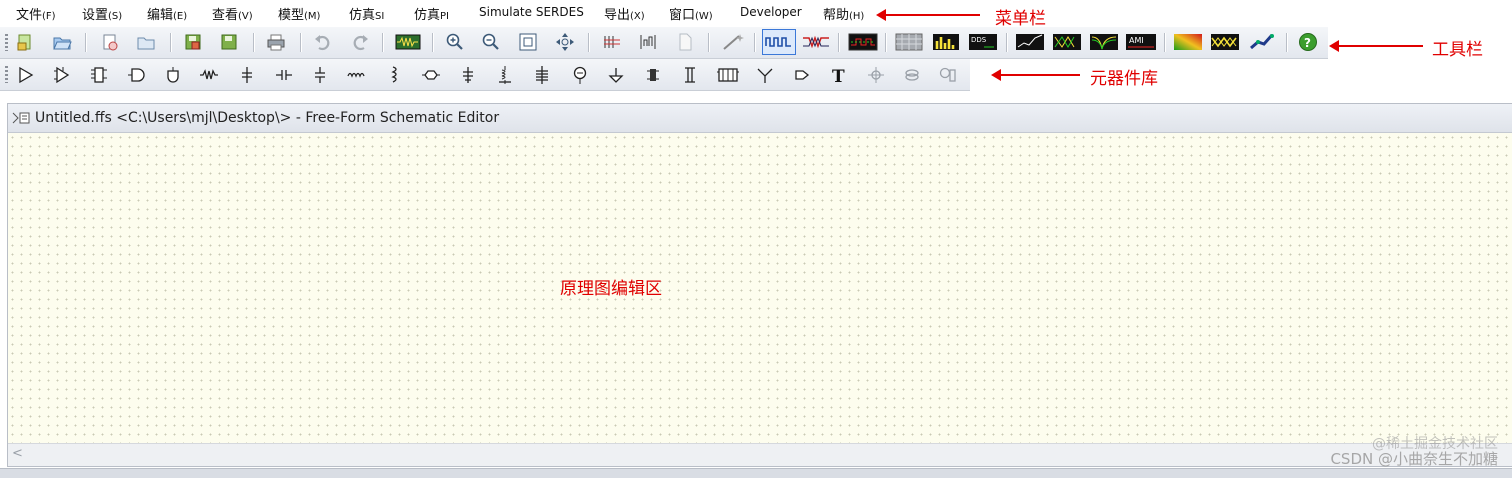  Describe the element at coordinates (624, 13) in the screenshot. I see `menu-export: 导出(X)` at that location.